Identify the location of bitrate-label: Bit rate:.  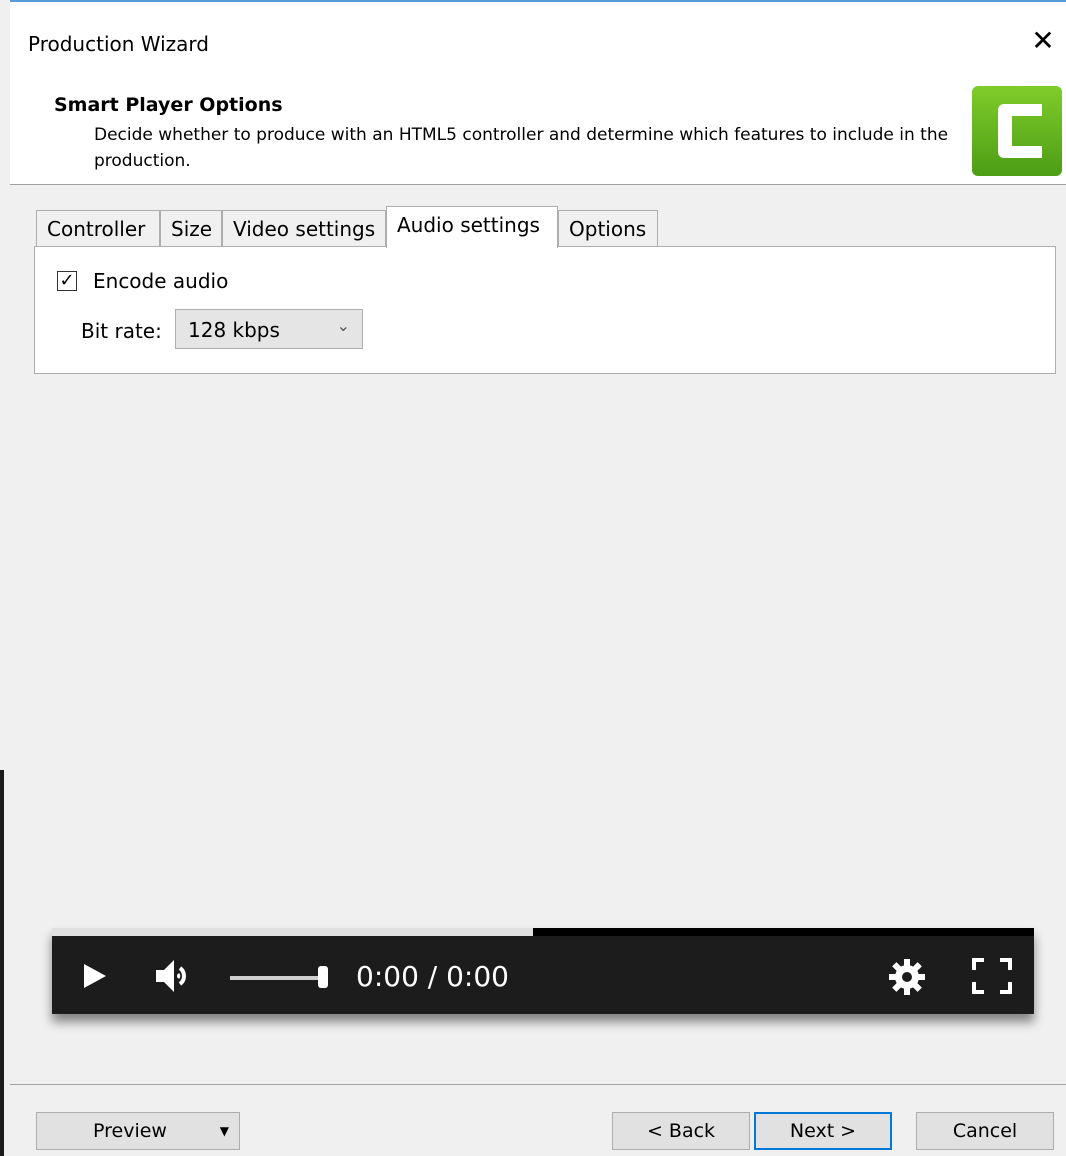
(121, 331).